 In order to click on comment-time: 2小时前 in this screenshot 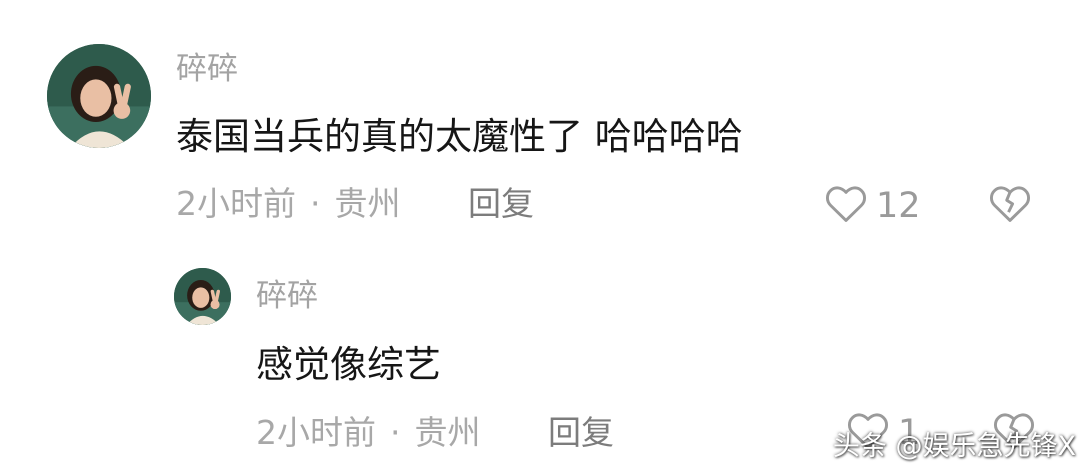, I will do `click(236, 203)`.